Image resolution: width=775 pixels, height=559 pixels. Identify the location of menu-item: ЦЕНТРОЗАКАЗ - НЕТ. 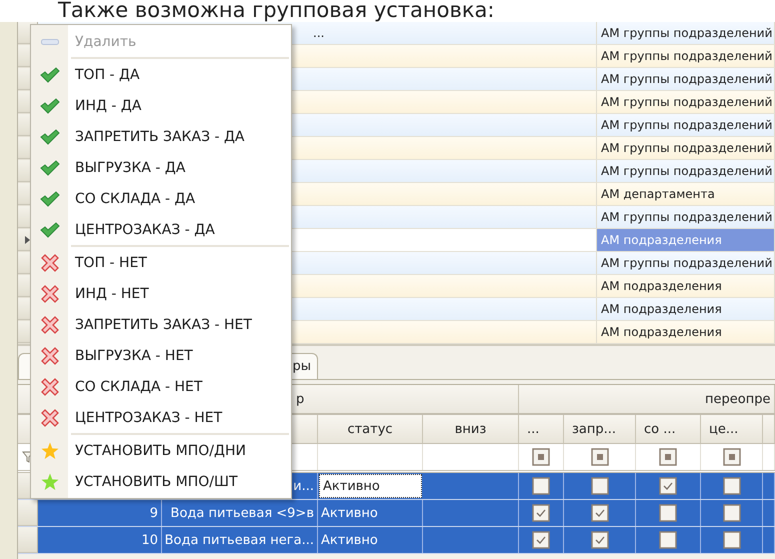
(161, 417).